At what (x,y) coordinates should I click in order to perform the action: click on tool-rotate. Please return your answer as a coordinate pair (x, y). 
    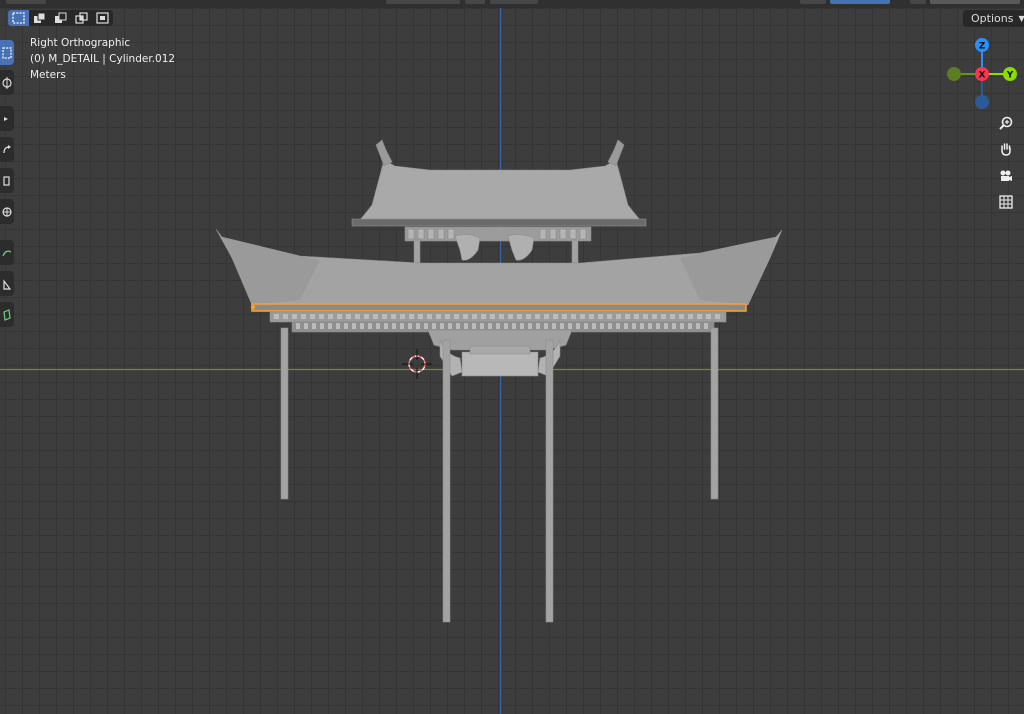
    Looking at the image, I should click on (7, 149).